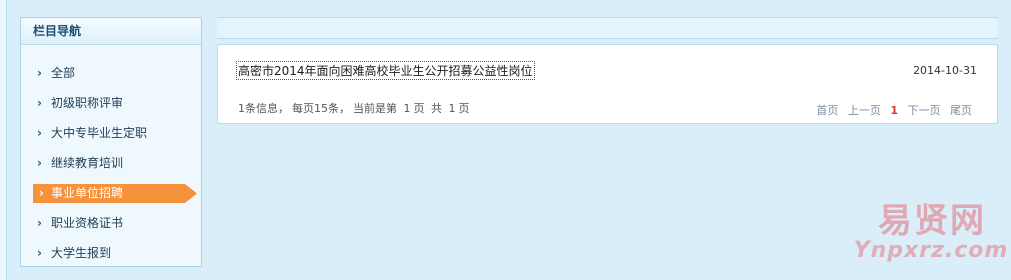 The width and height of the screenshot is (1011, 280). I want to click on pagination-summary: 1条信息， 每页15条， 当前是第 1页 共 1页, so click(355, 108).